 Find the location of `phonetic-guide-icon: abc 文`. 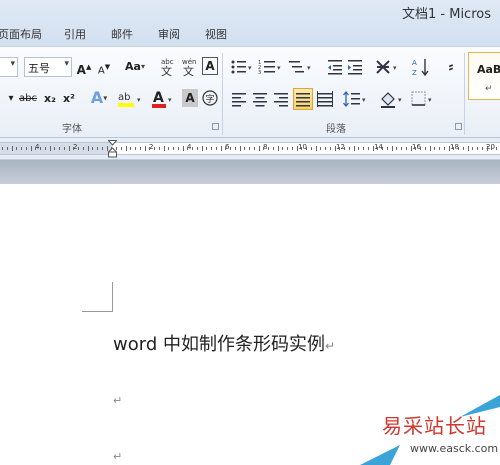

phonetic-guide-icon: abc 文 is located at coordinates (168, 66).